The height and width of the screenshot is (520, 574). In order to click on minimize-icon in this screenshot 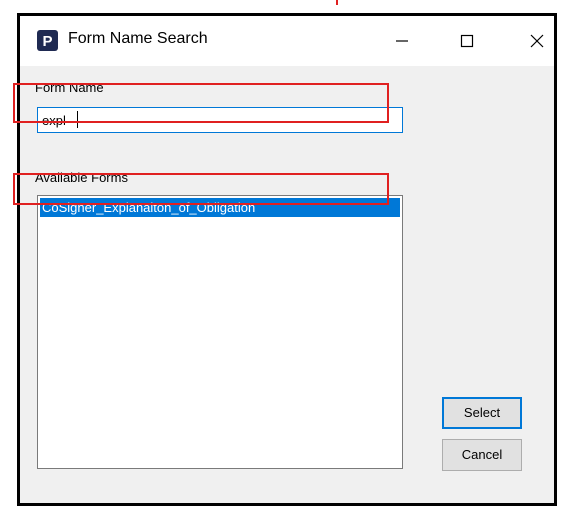, I will do `click(402, 41)`.